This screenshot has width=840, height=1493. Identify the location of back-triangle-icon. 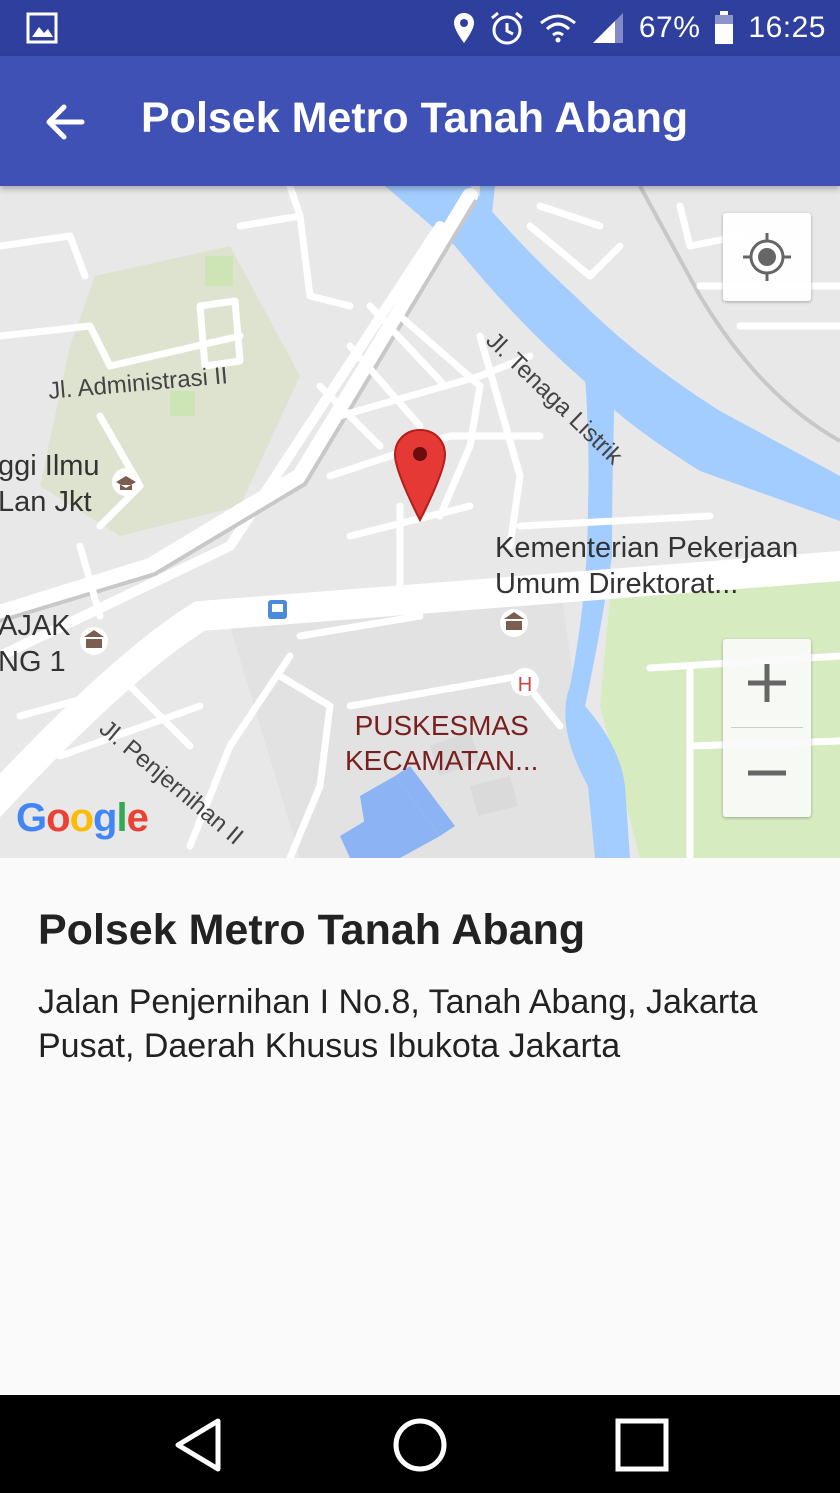
(200, 1445).